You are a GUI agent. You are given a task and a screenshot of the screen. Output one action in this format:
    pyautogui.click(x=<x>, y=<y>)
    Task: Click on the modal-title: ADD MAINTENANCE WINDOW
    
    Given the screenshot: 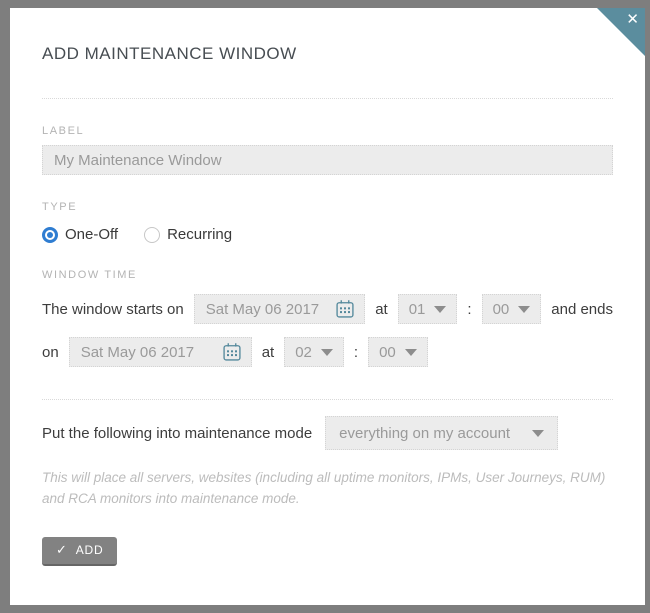 What is the action you would take?
    pyautogui.click(x=169, y=53)
    